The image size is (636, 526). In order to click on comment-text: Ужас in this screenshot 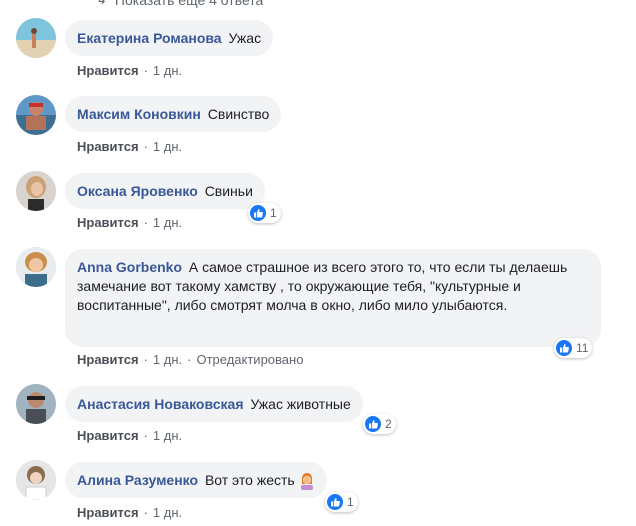, I will do `click(245, 38)`.